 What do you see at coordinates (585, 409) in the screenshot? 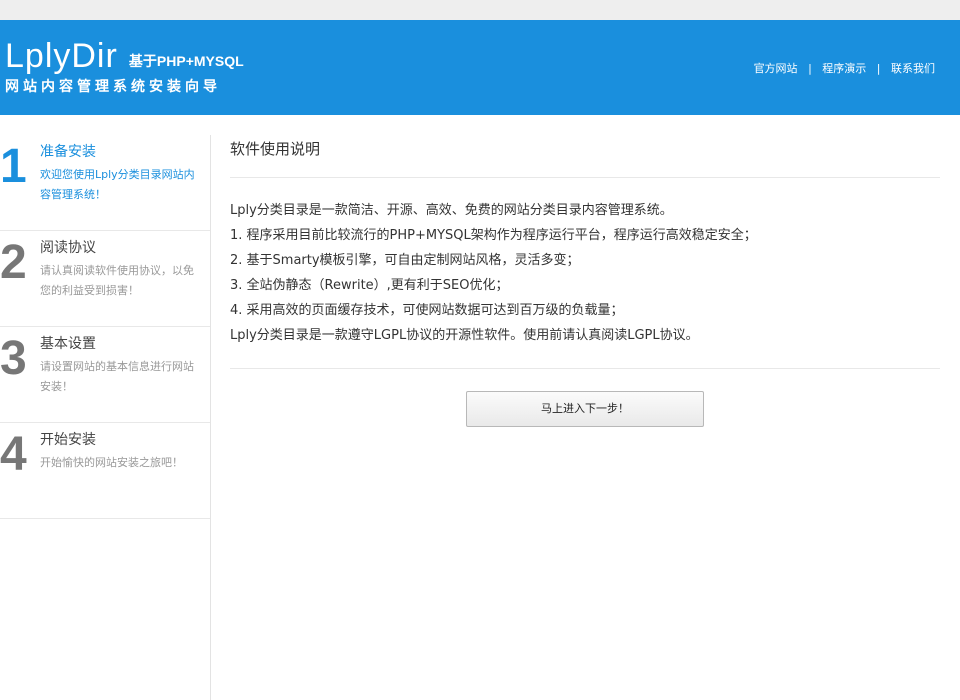
I see `next-step-button: 马上进入下一步！` at bounding box center [585, 409].